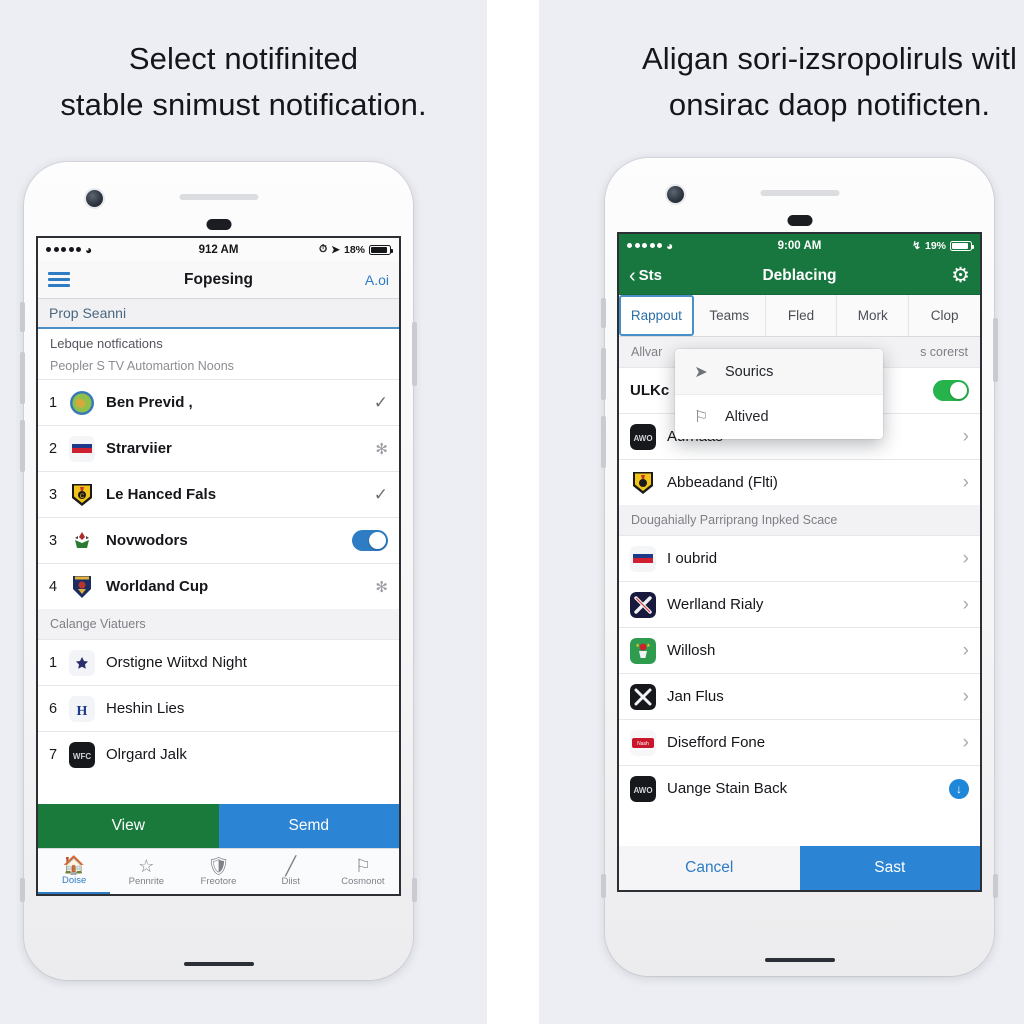 Image resolution: width=1024 pixels, height=1024 pixels. What do you see at coordinates (218, 871) in the screenshot?
I see `tab-freotore: 🛡 Freotore` at bounding box center [218, 871].